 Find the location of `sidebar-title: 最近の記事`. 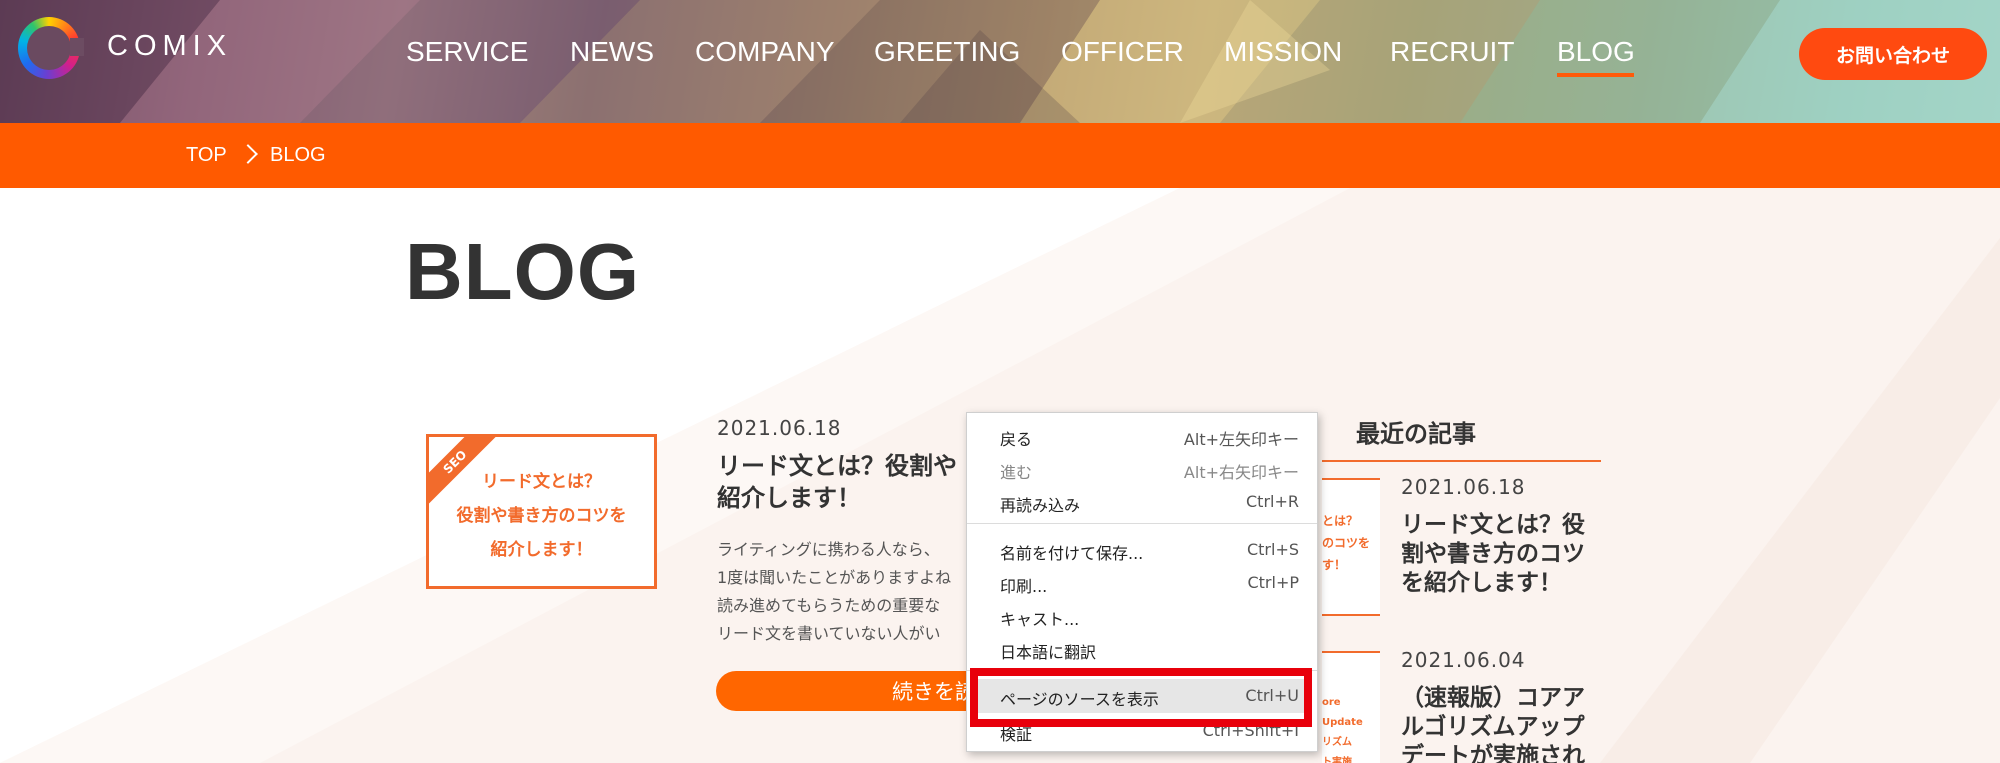

sidebar-title: 最近の記事 is located at coordinates (1416, 434).